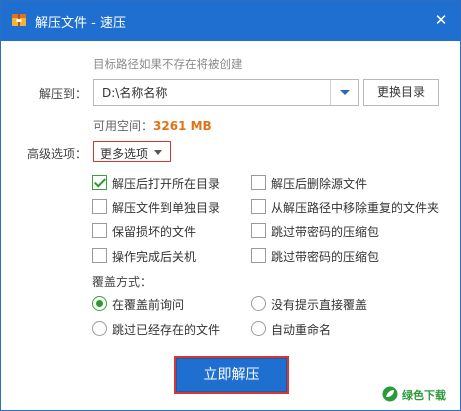  I want to click on target-path-input, so click(212, 92).